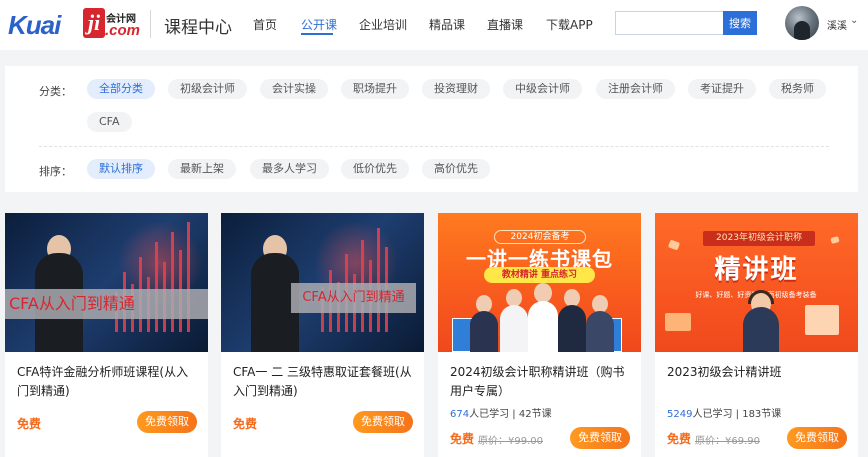 This screenshot has height=457, width=868. I want to click on kuaiji-logo: Kuai ji 会计网 .com, so click(74, 24).